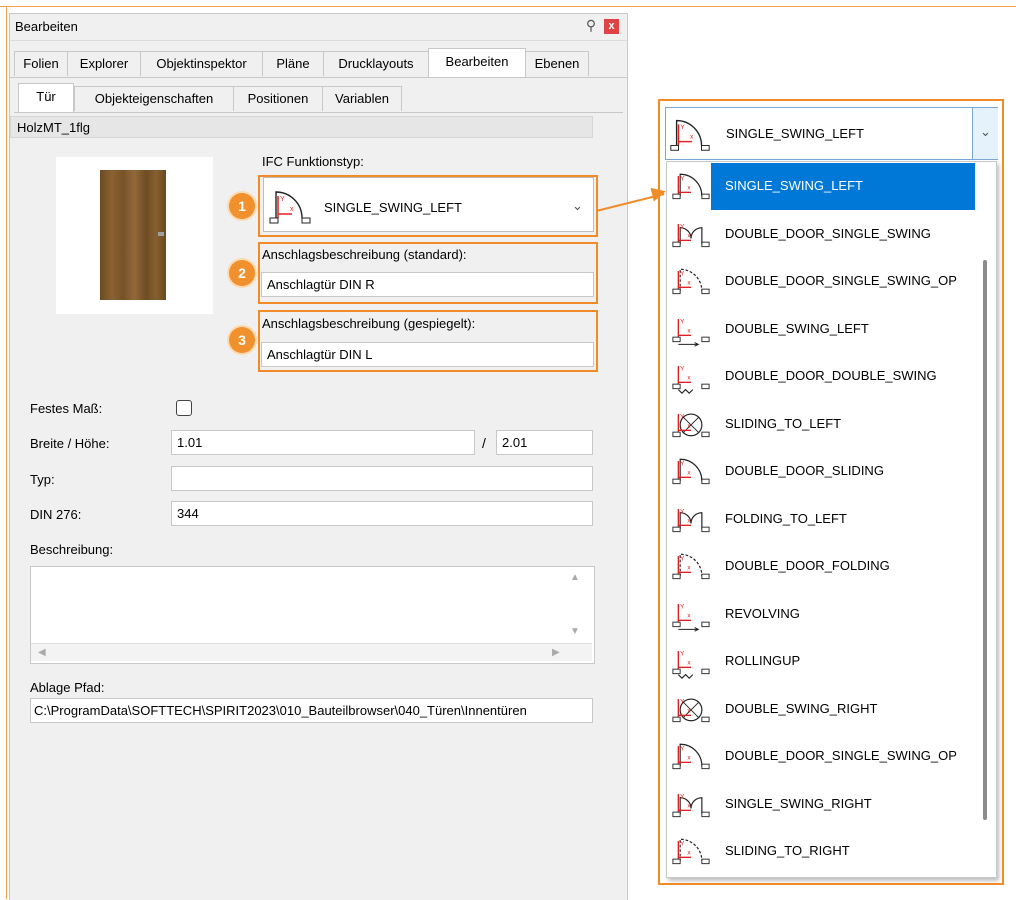 The image size is (1016, 900). What do you see at coordinates (201, 63) in the screenshot?
I see `tab-objektinspektor: Objektinspektor` at bounding box center [201, 63].